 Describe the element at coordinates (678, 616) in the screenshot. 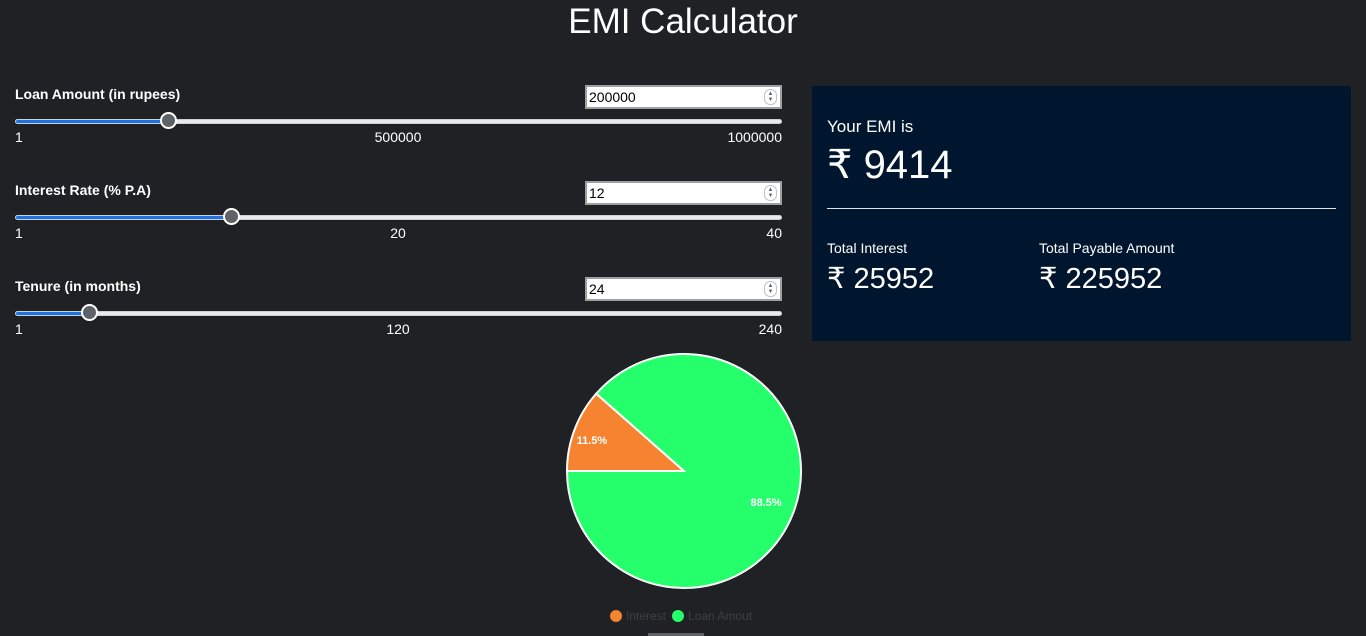

I see `legend-swatch-loan-amount` at that location.